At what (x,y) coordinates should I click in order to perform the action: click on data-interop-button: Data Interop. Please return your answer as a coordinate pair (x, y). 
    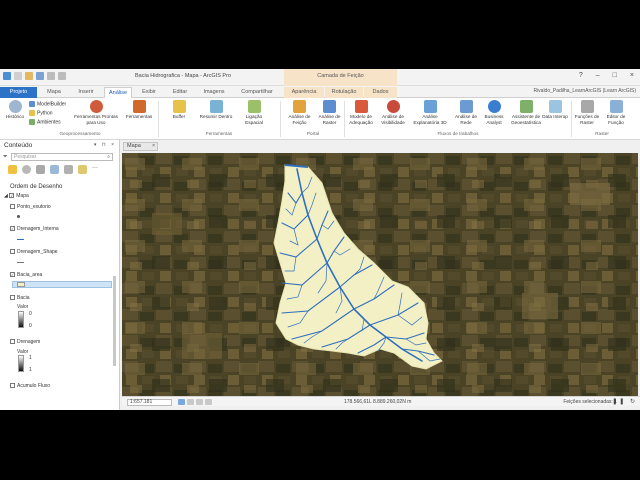
    Looking at the image, I should click on (555, 110).